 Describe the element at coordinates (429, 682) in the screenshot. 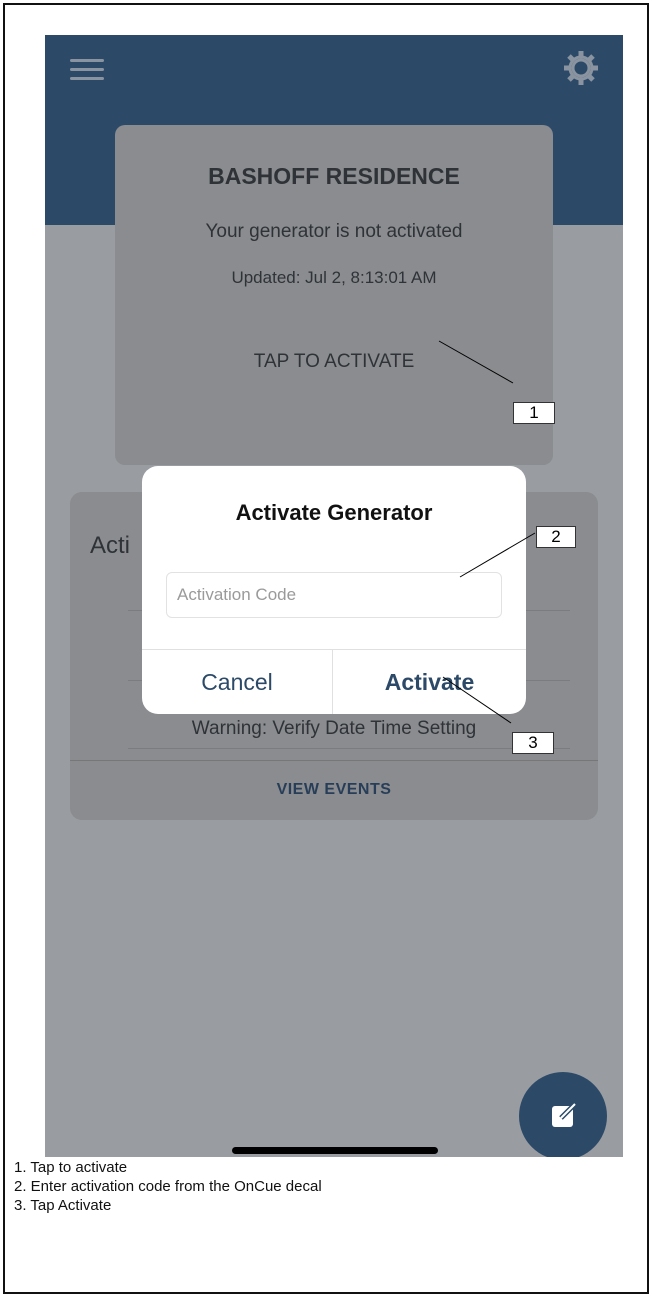

I see `activate-button: Activate` at that location.